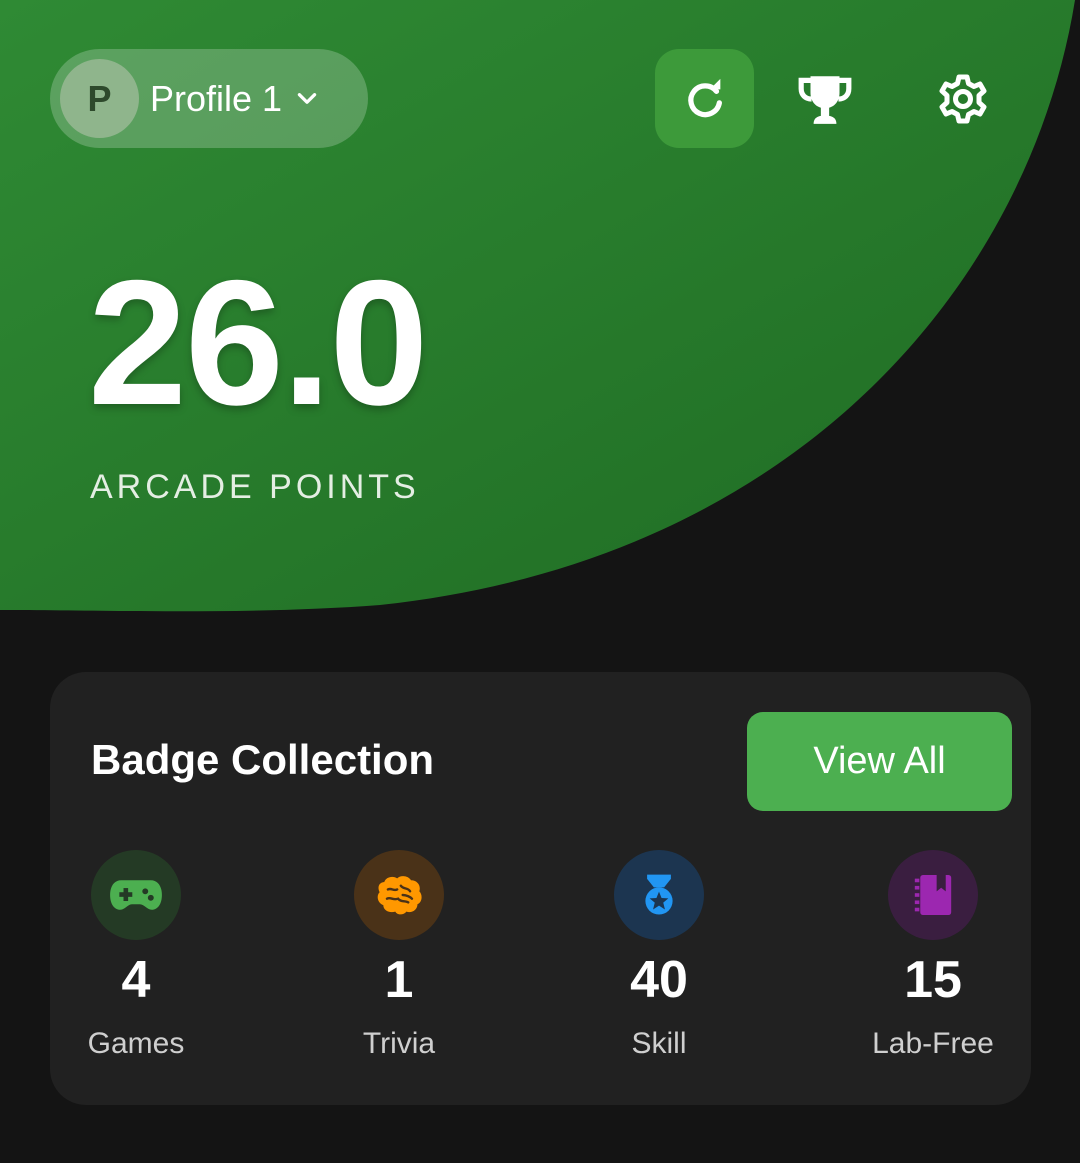 This screenshot has height=1163, width=1080. What do you see at coordinates (136, 1043) in the screenshot?
I see `badge-label: Games` at bounding box center [136, 1043].